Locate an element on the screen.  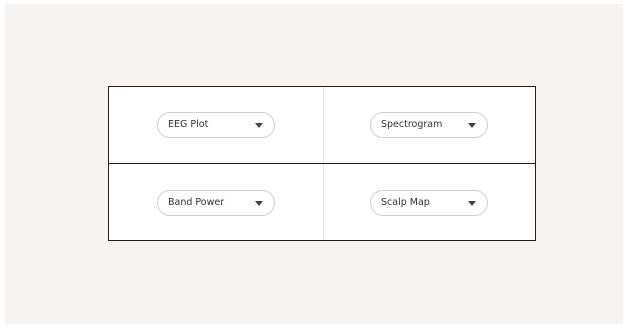
panel-bottom-left: Band Power is located at coordinates (216, 202).